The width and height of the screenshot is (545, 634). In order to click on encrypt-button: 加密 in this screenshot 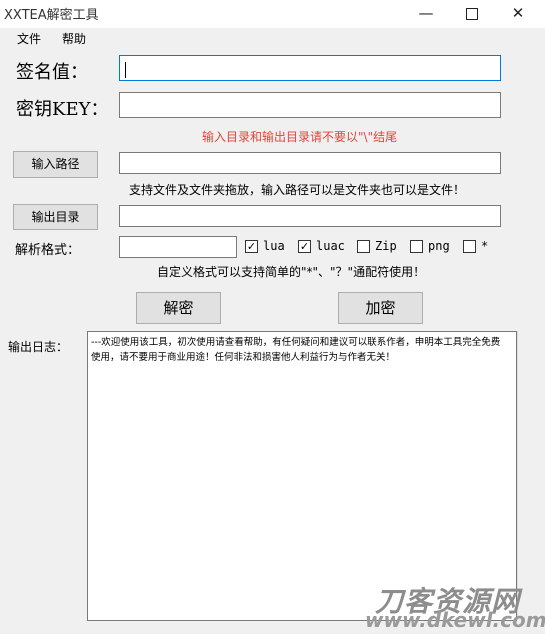, I will do `click(380, 308)`.